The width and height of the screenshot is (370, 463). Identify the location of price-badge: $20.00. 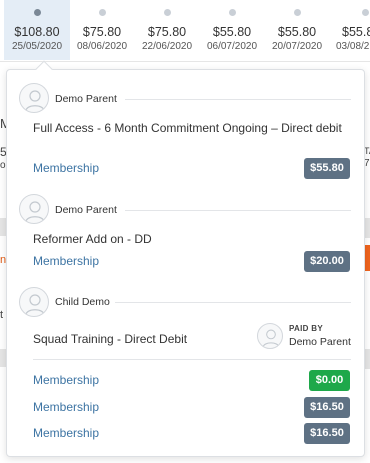
(327, 261).